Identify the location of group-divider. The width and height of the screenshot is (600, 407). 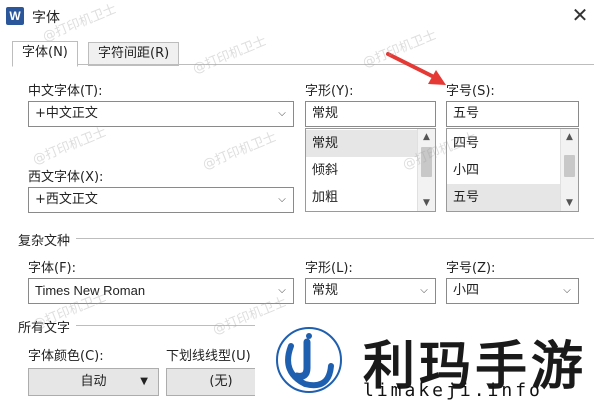
(306, 238).